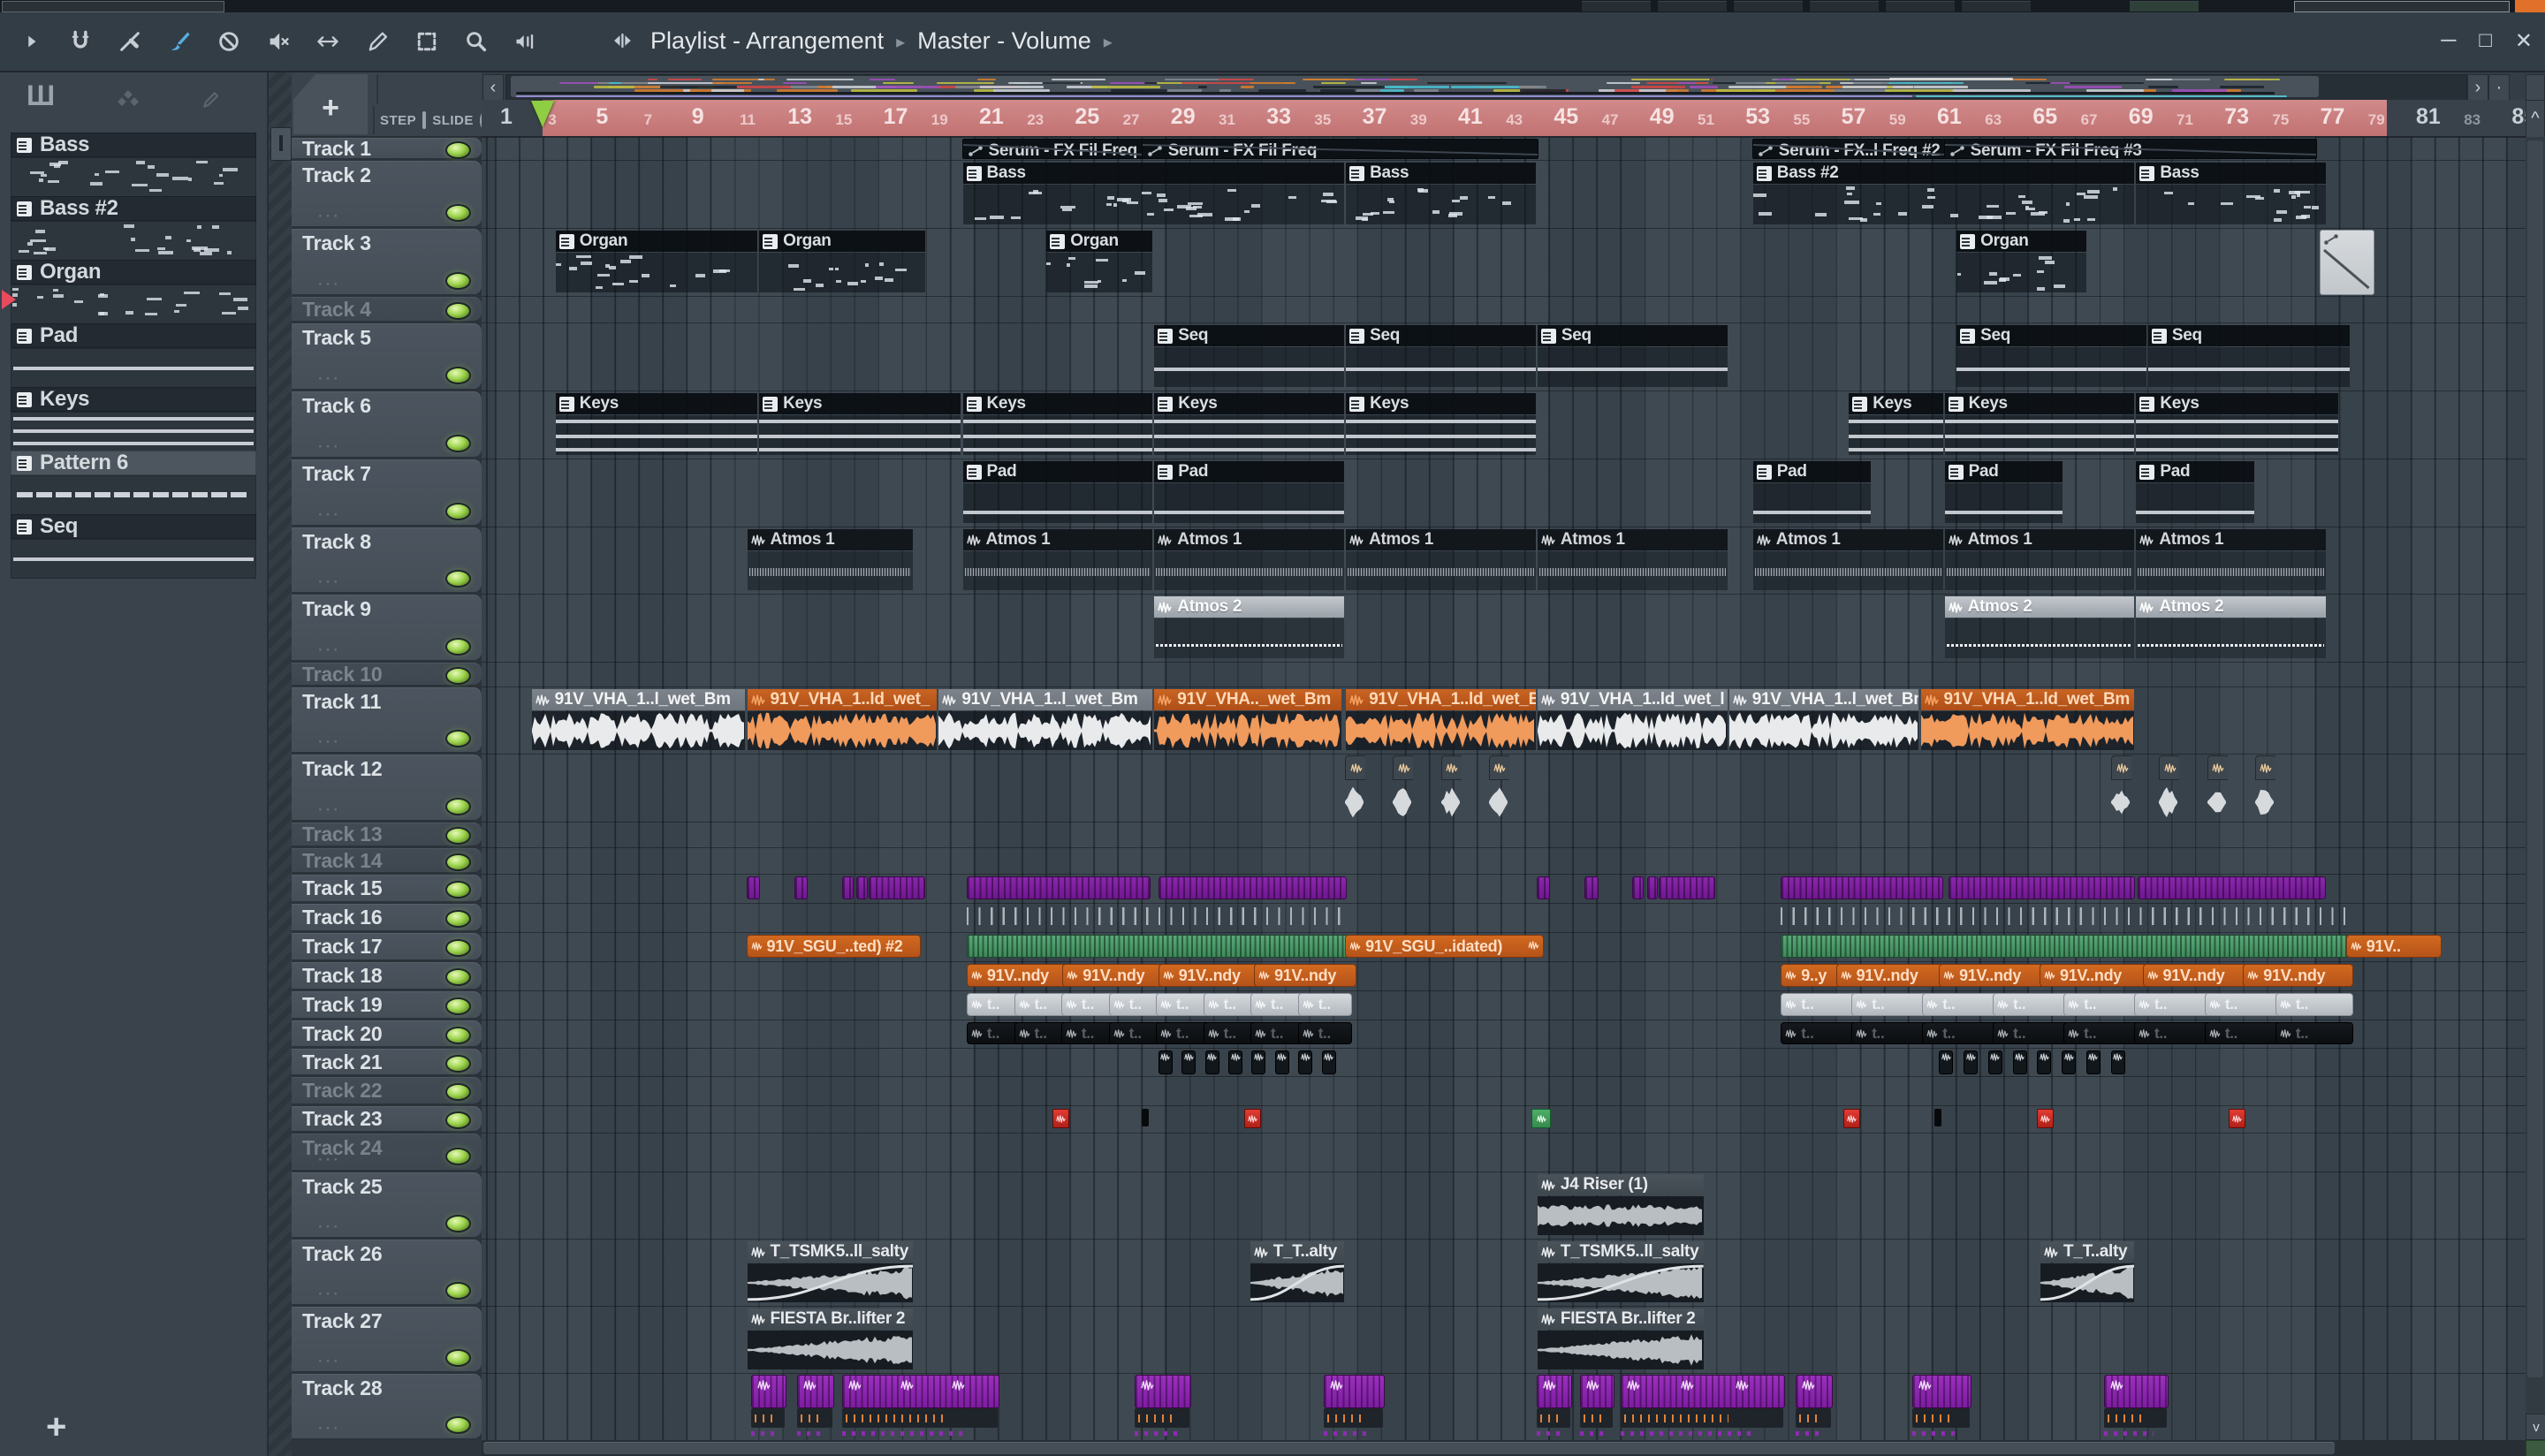 This screenshot has height=1456, width=2545. Describe the element at coordinates (1824, 719) in the screenshot. I see `audio-clip: 91V_VHA_1..l_wet_Bm` at that location.